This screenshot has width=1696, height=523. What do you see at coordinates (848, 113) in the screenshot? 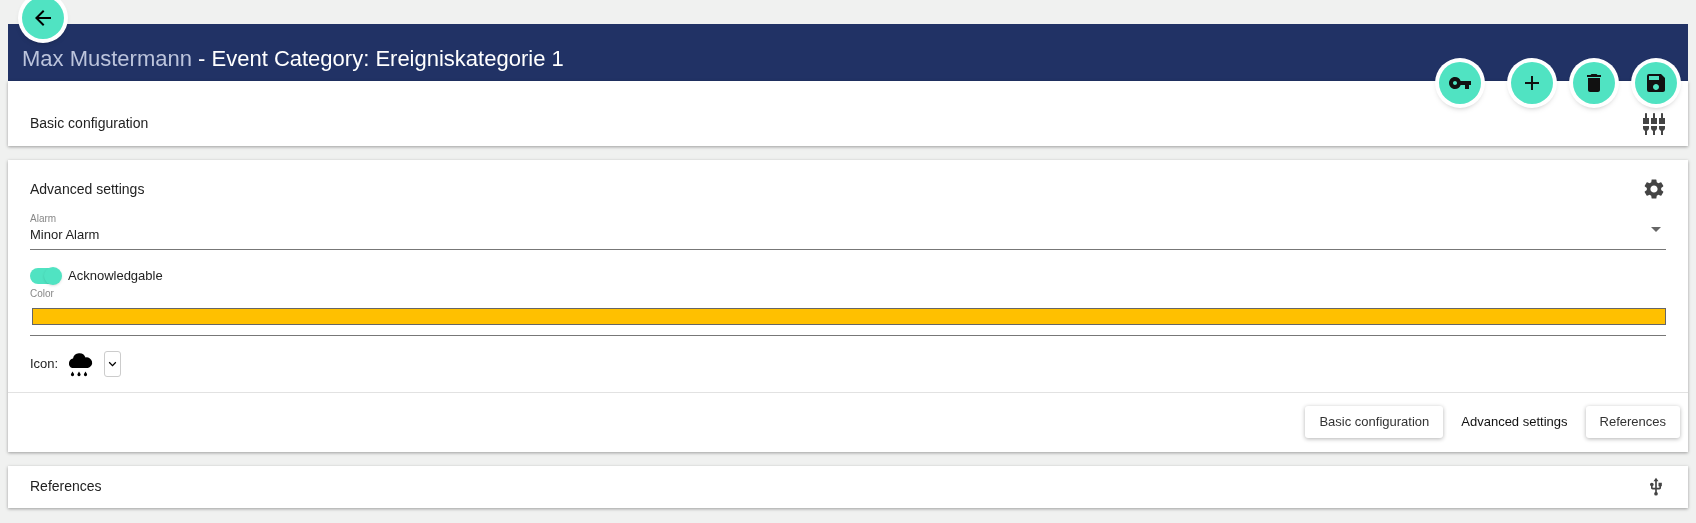
I see `section-header: Basic configuration` at bounding box center [848, 113].